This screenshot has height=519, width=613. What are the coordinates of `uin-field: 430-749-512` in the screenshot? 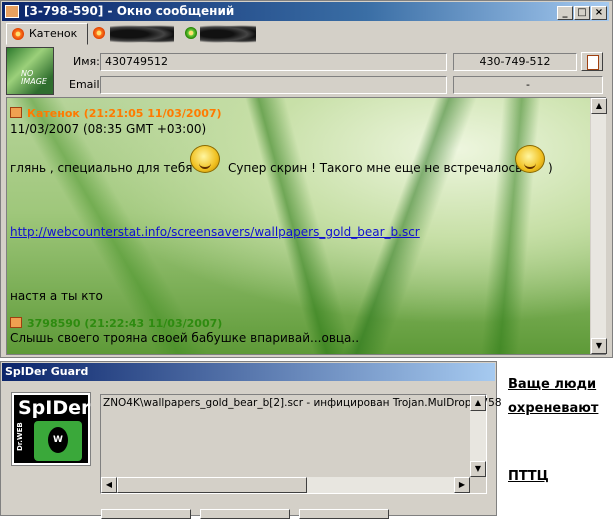 It's located at (515, 62).